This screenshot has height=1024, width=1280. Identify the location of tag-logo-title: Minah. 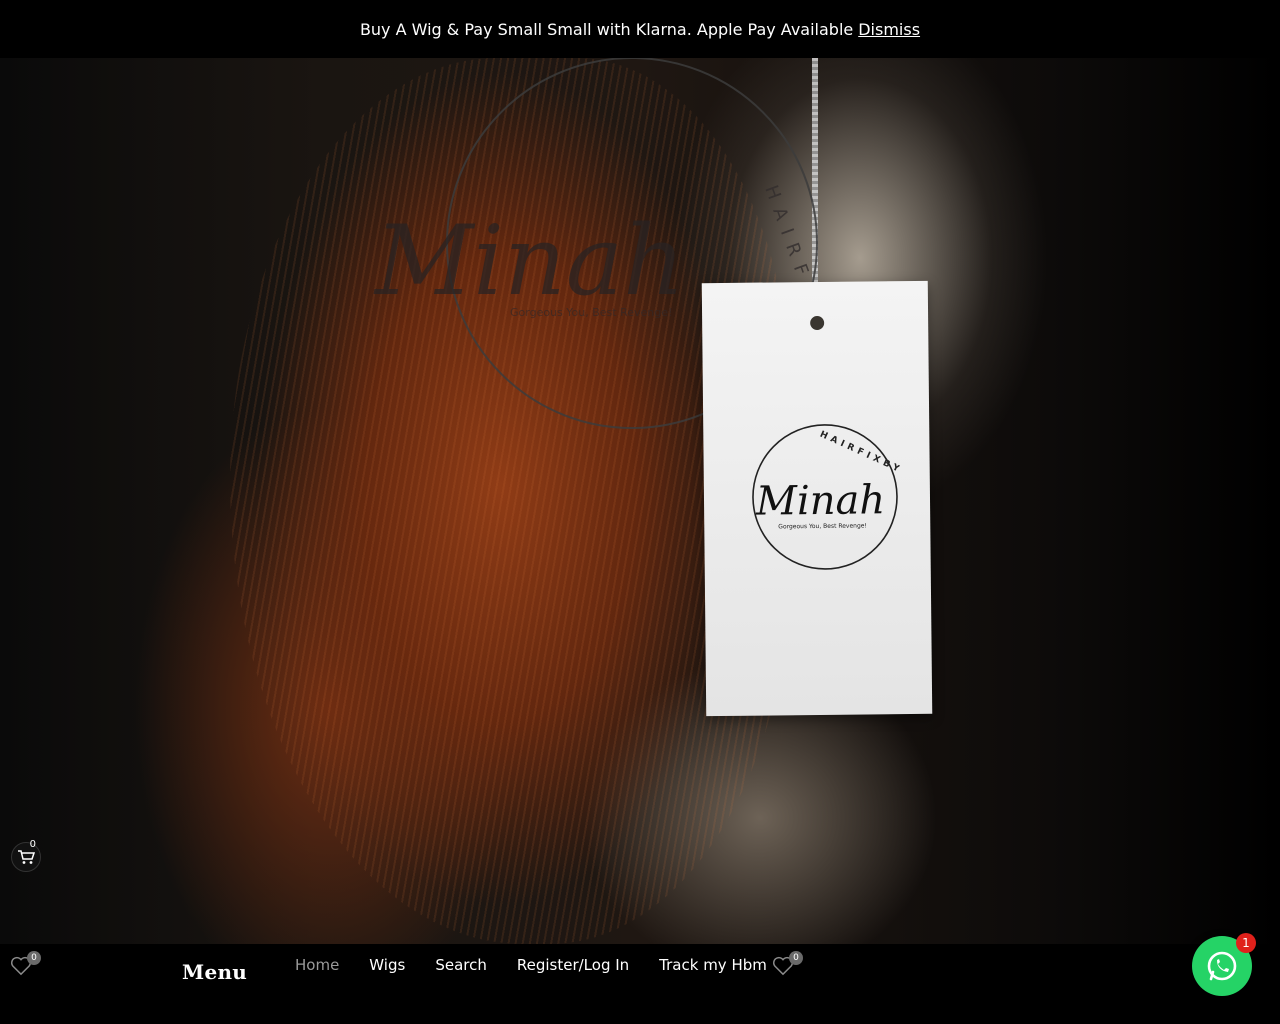
(820, 500).